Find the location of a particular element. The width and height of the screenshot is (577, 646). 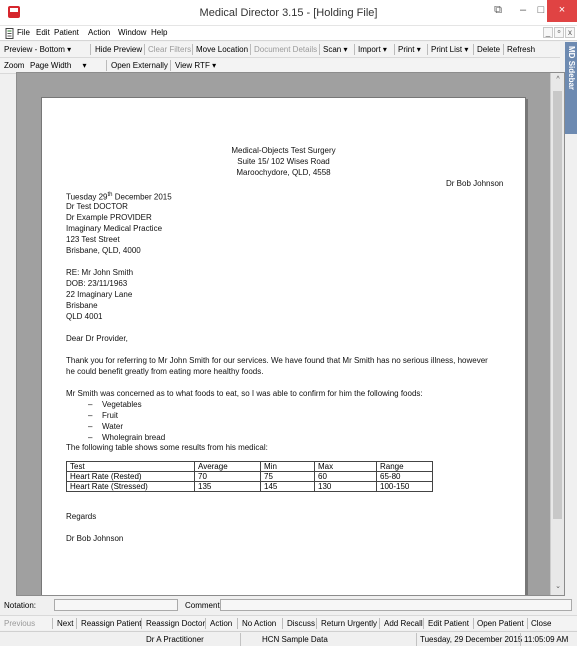

view-rtf-dropdown: View RTF ▾ is located at coordinates (195, 65).